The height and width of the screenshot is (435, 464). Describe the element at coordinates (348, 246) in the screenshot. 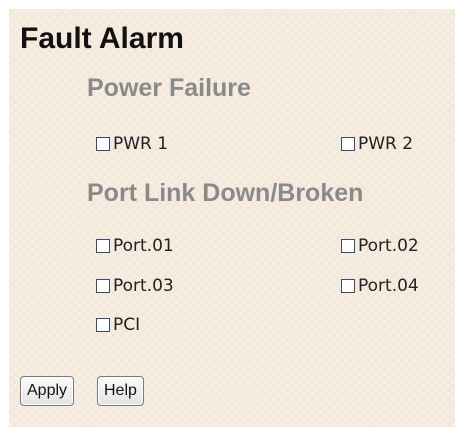

I see `port02-checkbox` at that location.